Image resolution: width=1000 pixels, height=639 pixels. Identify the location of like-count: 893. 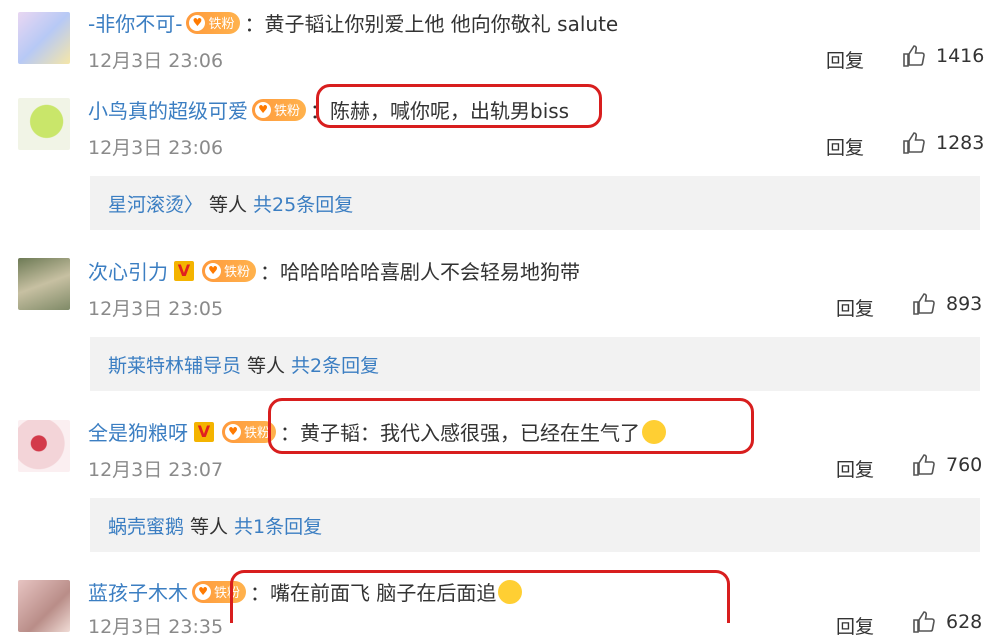
(964, 304).